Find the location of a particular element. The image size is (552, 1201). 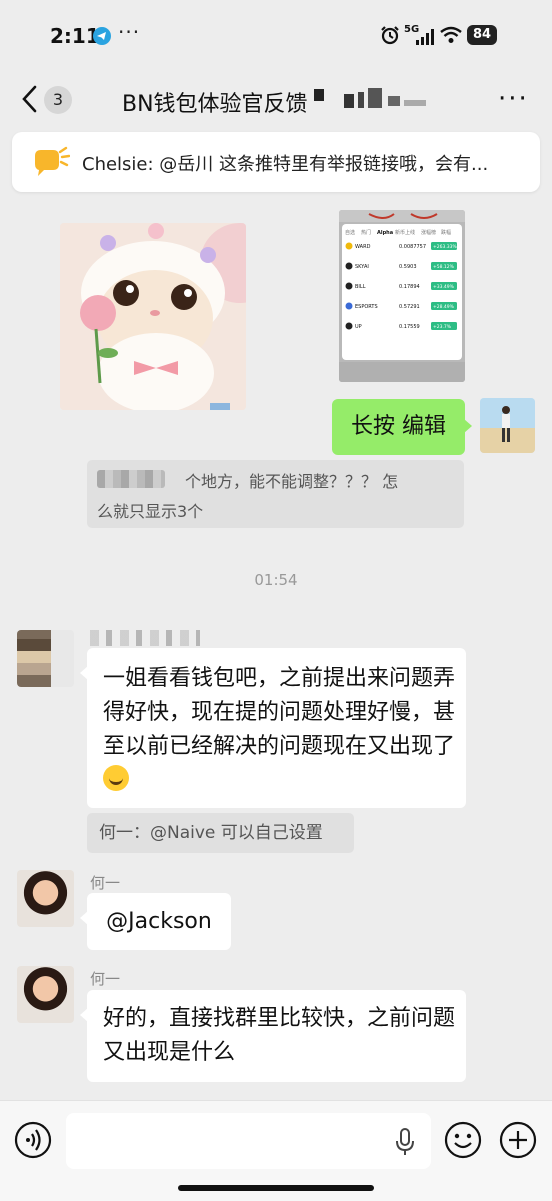

self-avatar is located at coordinates (507, 425).